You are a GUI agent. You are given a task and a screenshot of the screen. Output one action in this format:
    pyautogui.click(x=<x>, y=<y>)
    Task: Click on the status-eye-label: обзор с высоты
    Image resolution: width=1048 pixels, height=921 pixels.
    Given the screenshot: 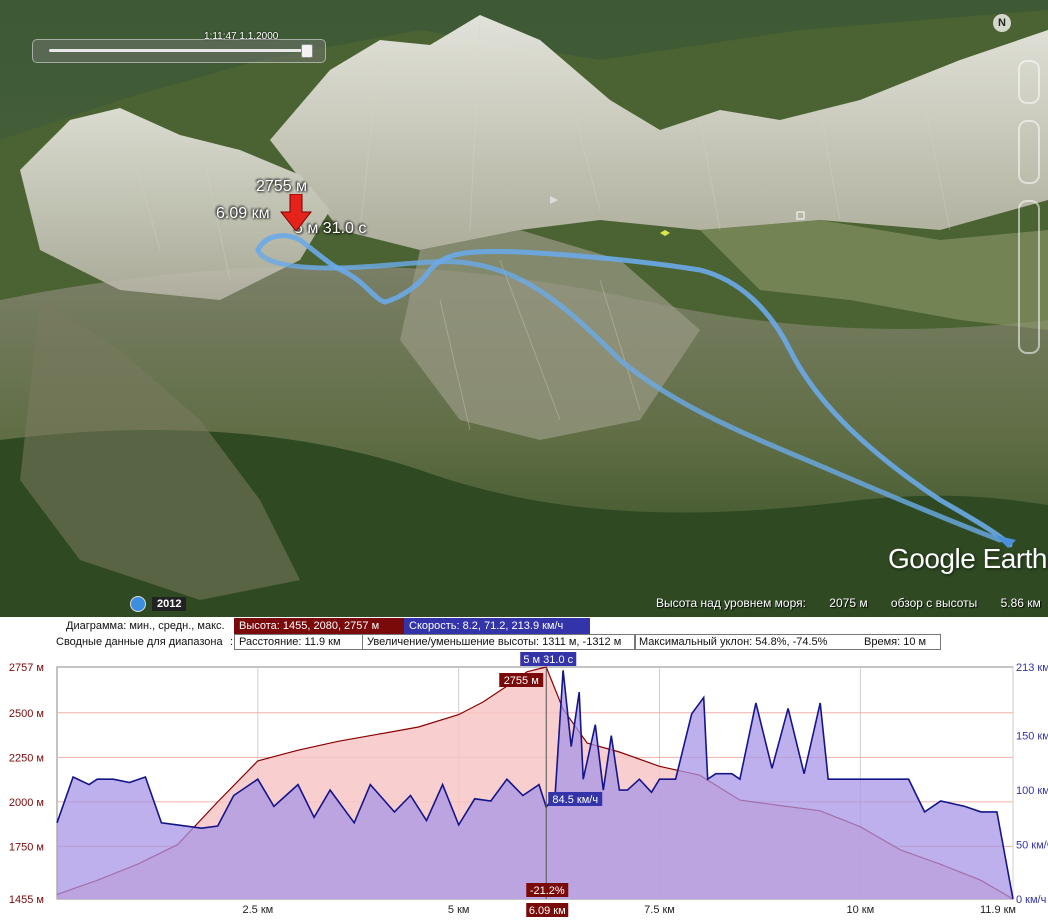 What is the action you would take?
    pyautogui.click(x=934, y=603)
    